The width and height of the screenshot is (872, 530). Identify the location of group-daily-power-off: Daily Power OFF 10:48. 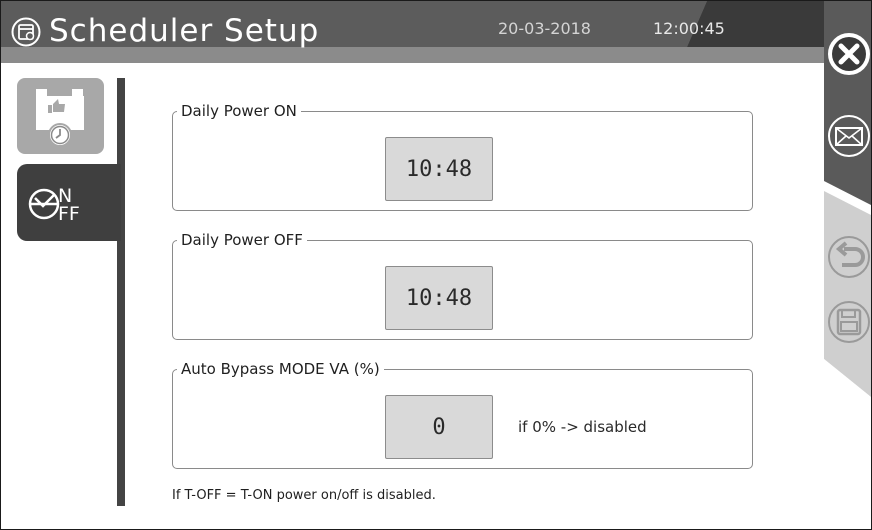
(462, 285).